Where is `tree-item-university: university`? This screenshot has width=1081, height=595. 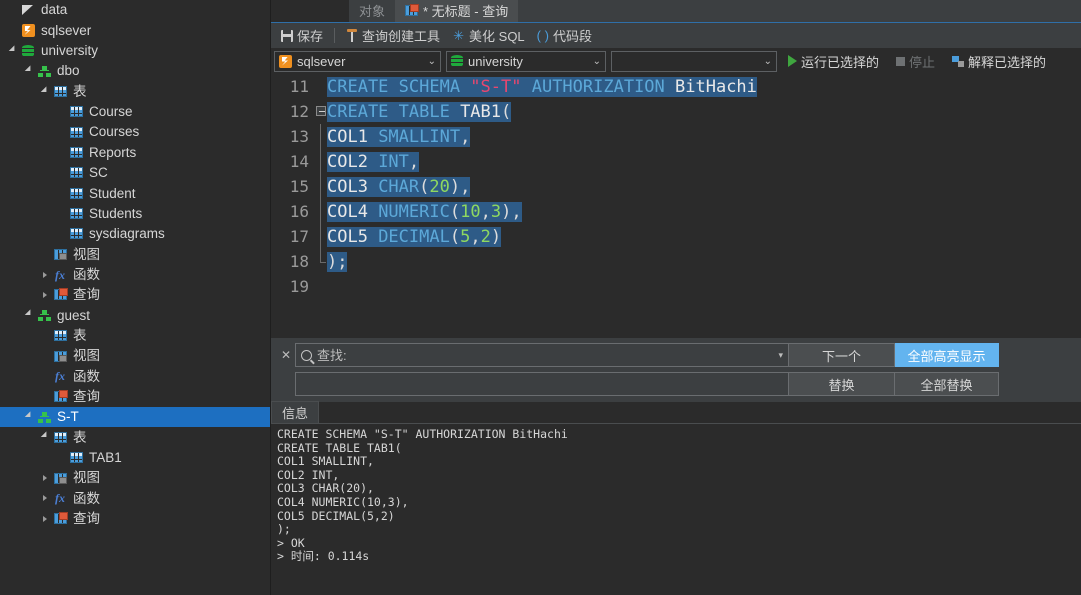 tree-item-university: university is located at coordinates (135, 51).